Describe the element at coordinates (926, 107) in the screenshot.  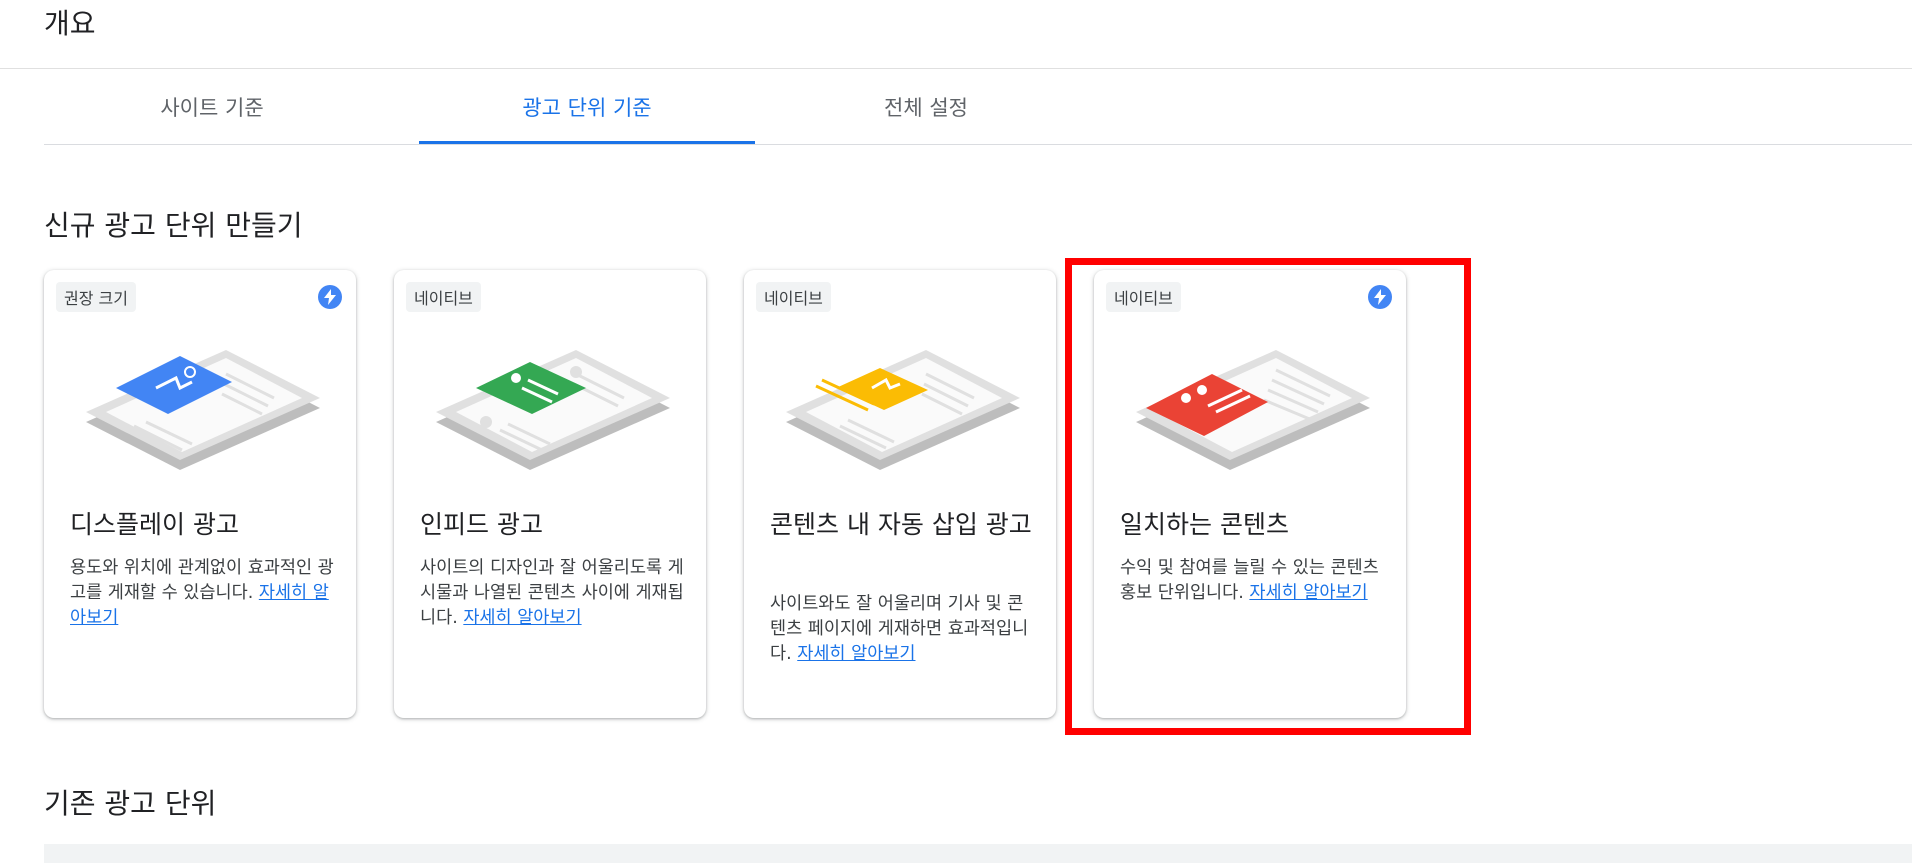
I see `tab-global-settings: 전체 설정` at that location.